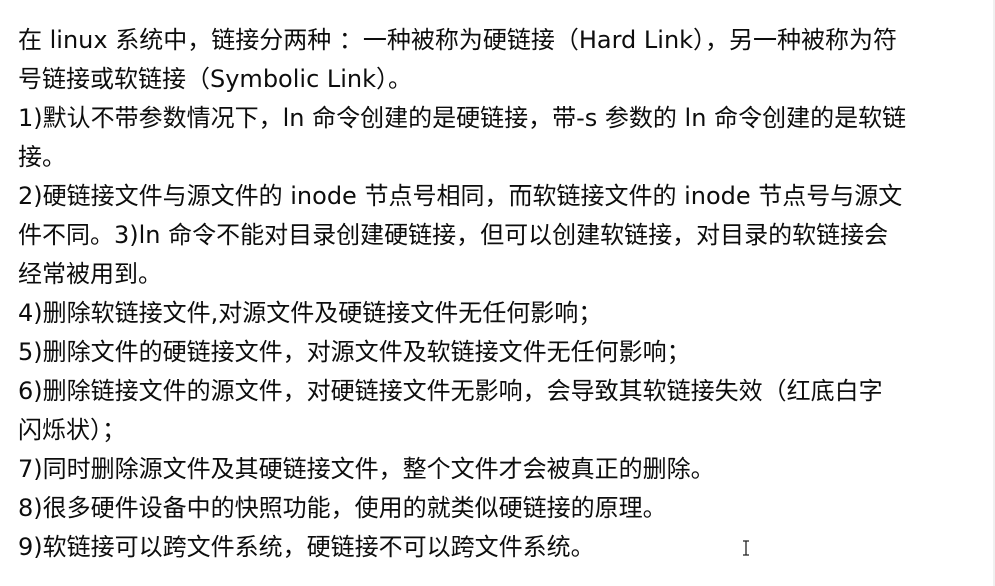  Describe the element at coordinates (342, 508) in the screenshot. I see `text-line-13: 8)很多硬件设备中的快照功能，使用的就类似硬链接的原理。` at that location.